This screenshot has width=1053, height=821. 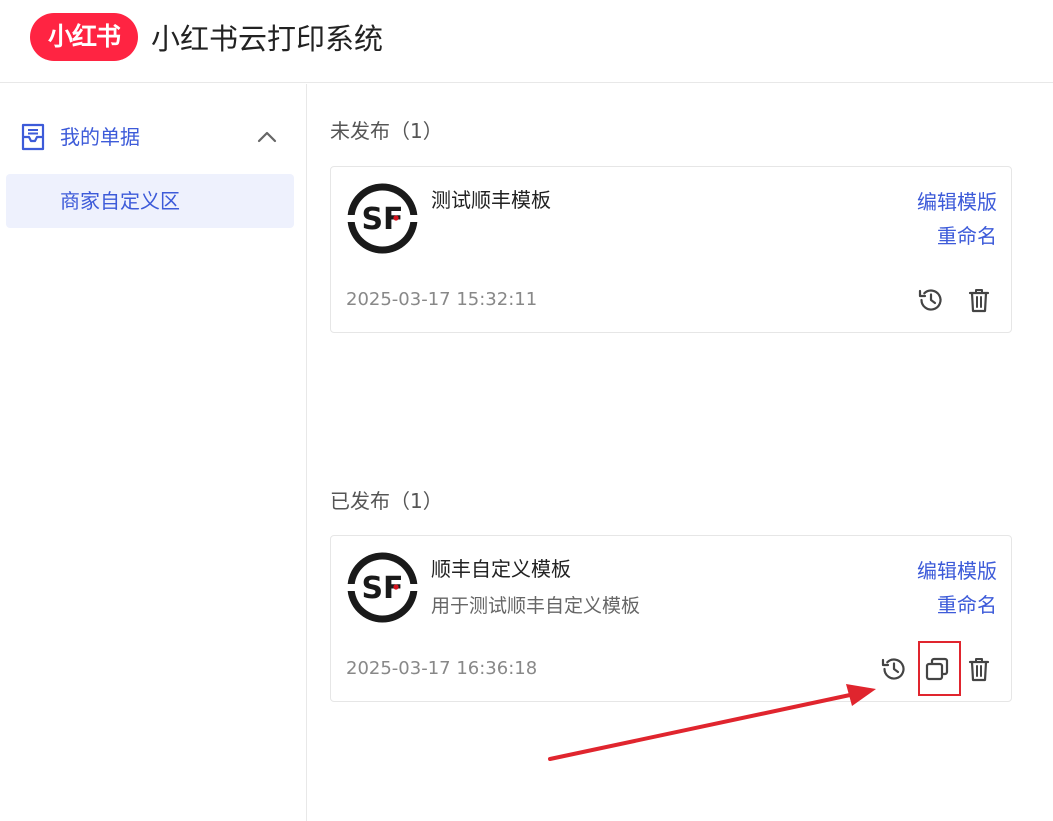 I want to click on template-timestamp: 2025-03-17 15:32:11, so click(x=442, y=299).